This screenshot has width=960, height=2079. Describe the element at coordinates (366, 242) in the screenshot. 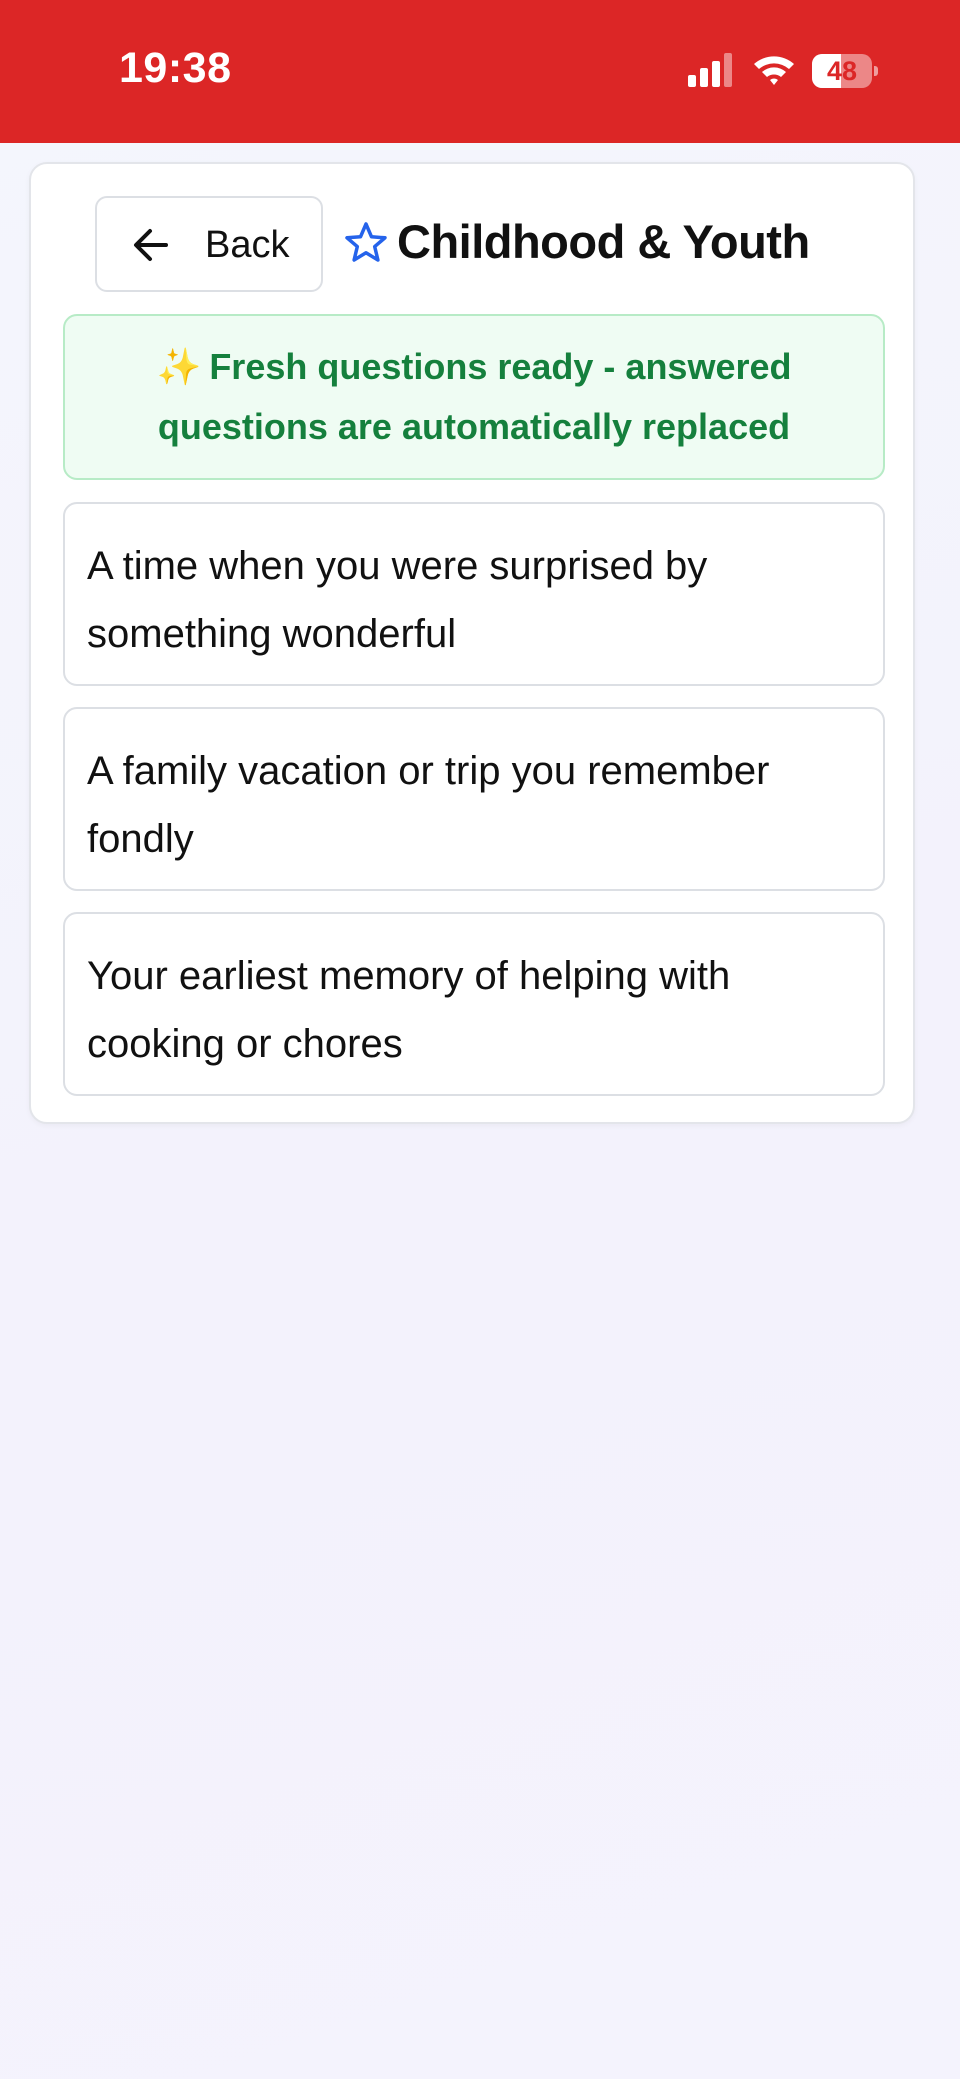

I see `star-icon` at that location.